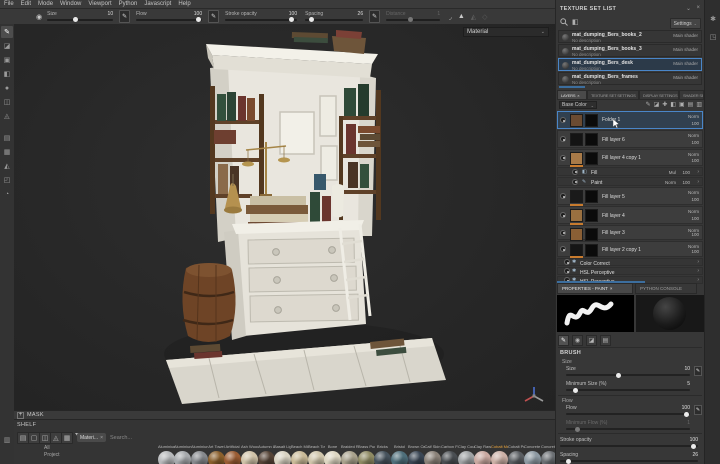 The height and width of the screenshot is (464, 720). Describe the element at coordinates (334, 17) in the screenshot. I see `spacing-slider: Spacing 26` at that location.